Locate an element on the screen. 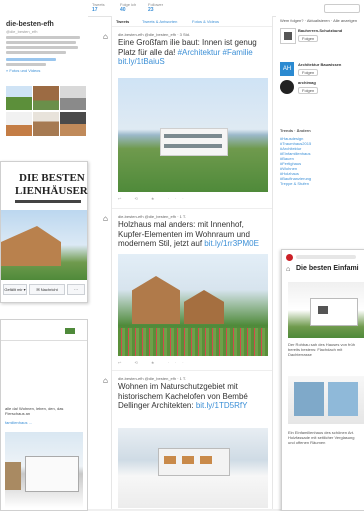 The height and width of the screenshot is (511, 364). more-button: ··· is located at coordinates (76, 289).